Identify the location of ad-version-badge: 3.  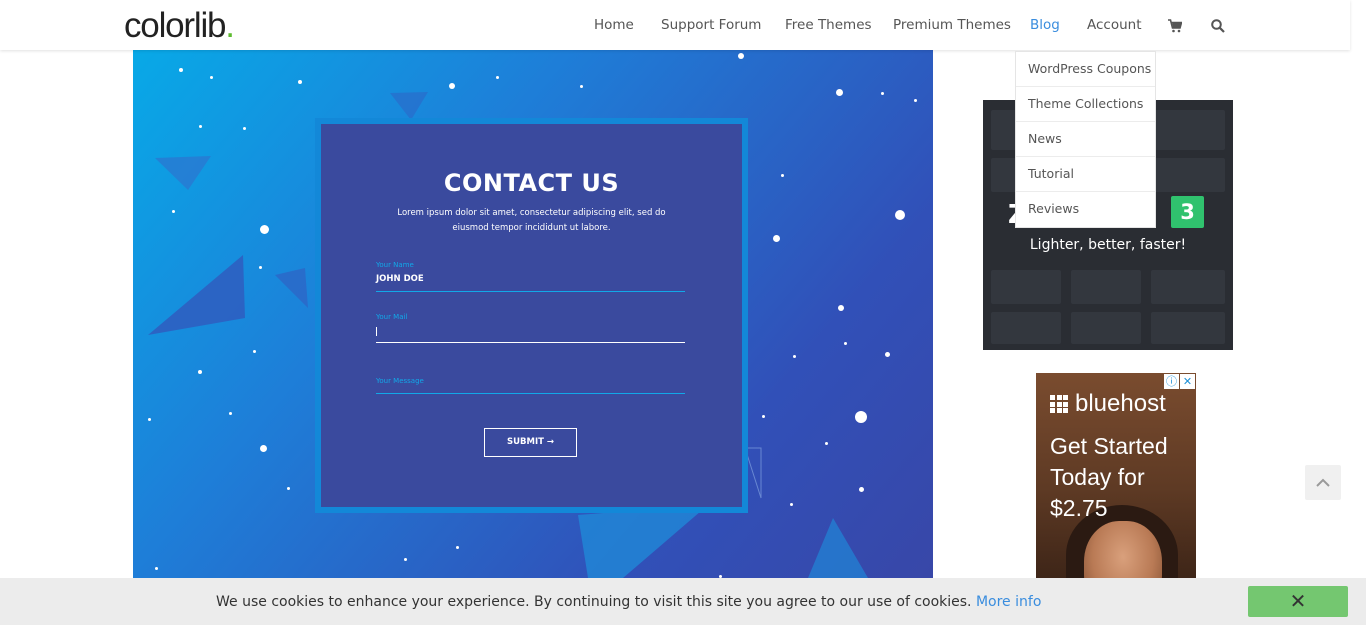
(1187, 212).